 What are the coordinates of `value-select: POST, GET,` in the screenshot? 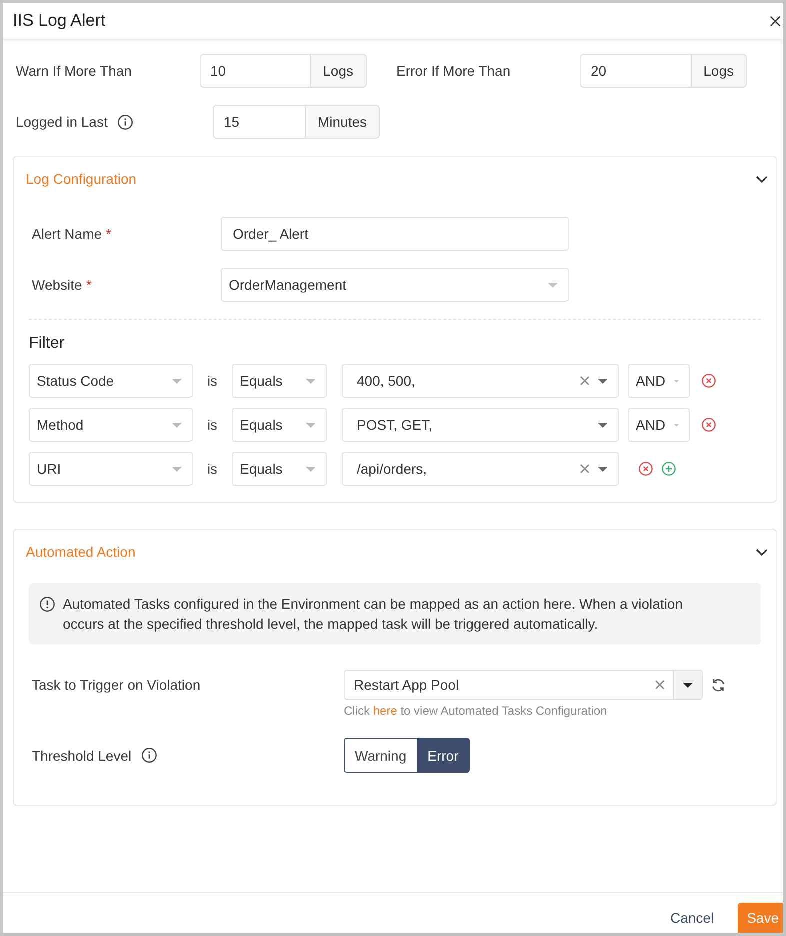 It's located at (480, 425).